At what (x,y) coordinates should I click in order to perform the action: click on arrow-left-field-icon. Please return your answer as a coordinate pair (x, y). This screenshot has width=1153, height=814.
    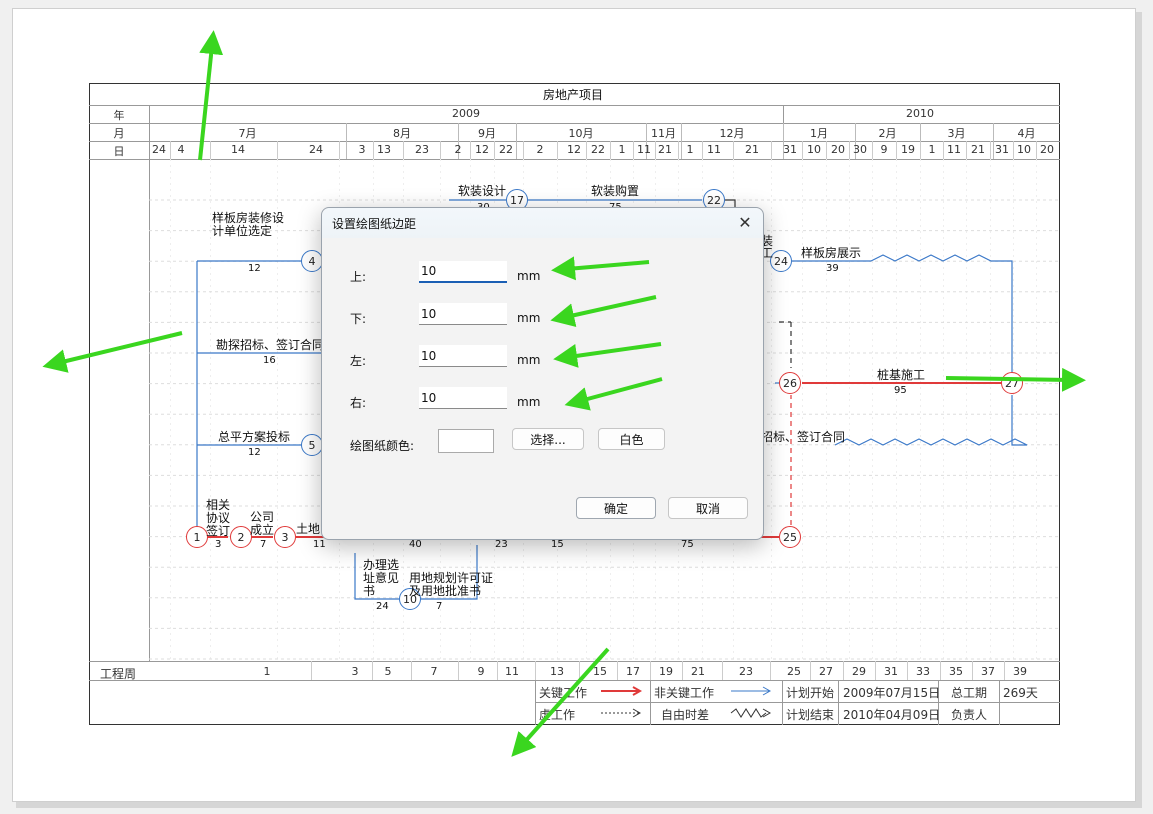
    Looking at the image, I should click on (607, 355).